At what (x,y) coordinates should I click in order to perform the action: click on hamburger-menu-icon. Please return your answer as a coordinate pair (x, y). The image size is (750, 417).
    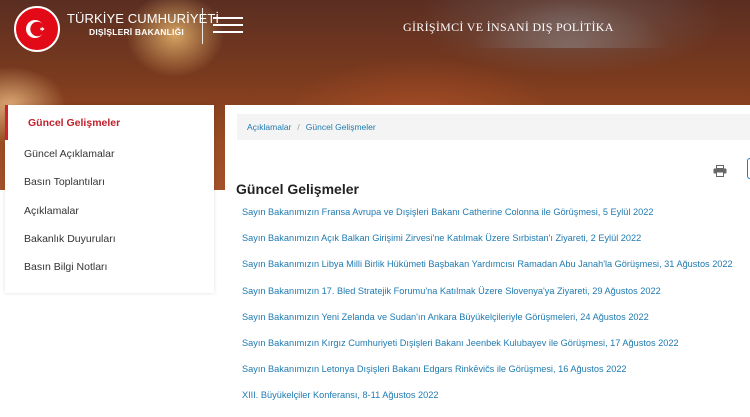
    Looking at the image, I should click on (228, 25).